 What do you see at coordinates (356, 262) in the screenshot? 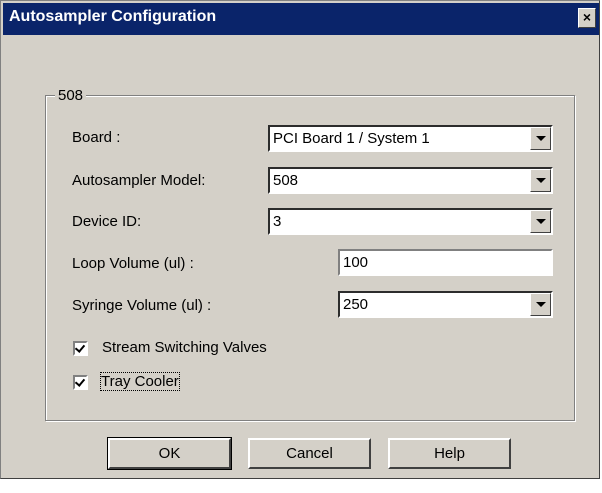
I see `loop-volume-value: 100` at bounding box center [356, 262].